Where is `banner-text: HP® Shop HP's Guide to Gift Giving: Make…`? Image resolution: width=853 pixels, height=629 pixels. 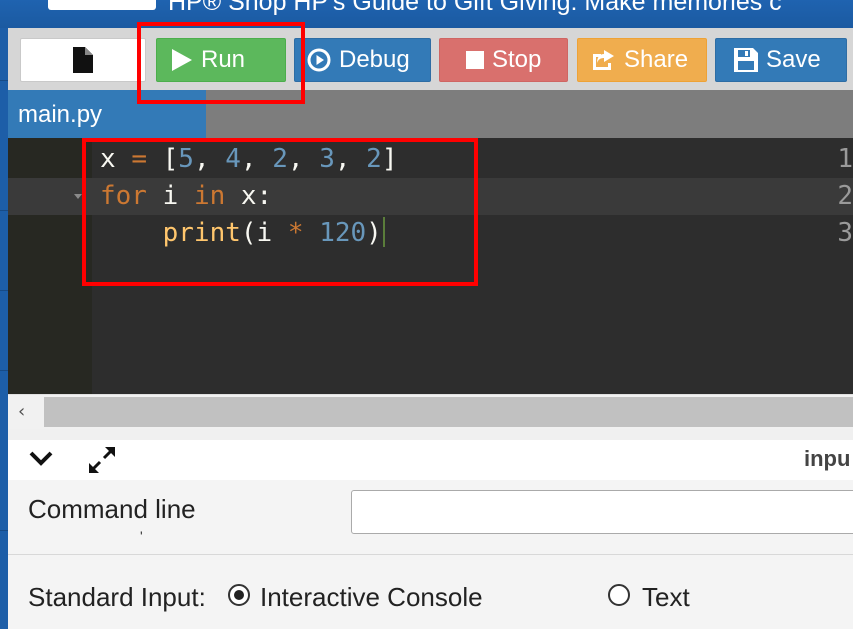
banner-text: HP® Shop HP's Guide to Gift Giving: Make… is located at coordinates (475, 8).